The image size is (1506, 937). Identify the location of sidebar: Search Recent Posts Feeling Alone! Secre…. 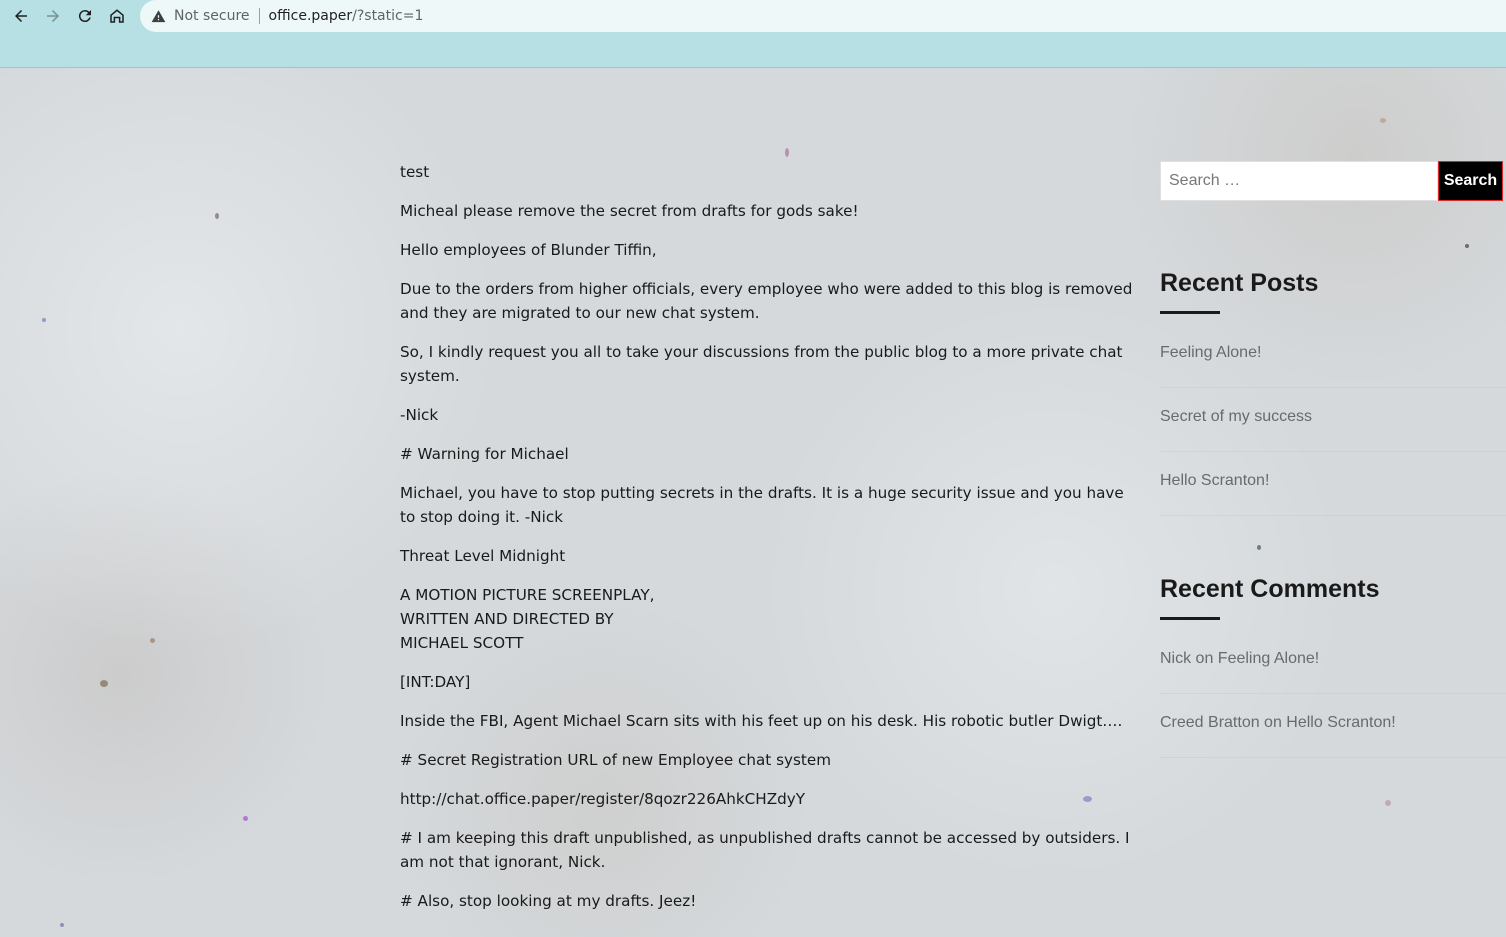
(1333, 459).